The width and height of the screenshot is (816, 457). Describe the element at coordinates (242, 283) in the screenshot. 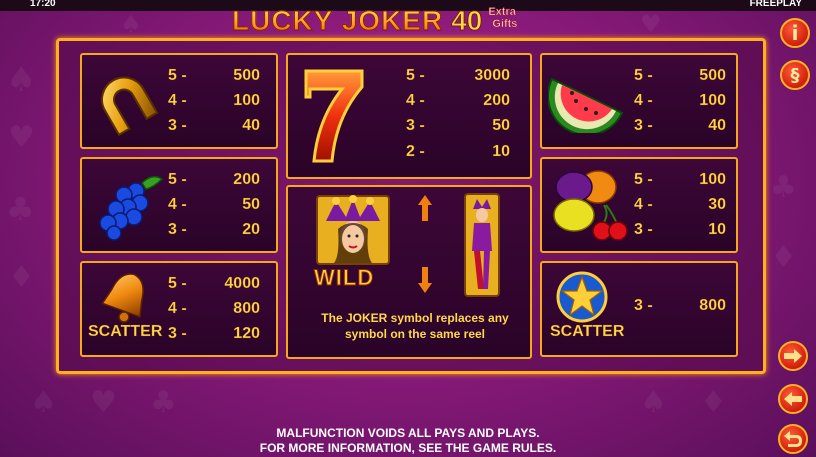

I see `pay-value: 4000` at that location.